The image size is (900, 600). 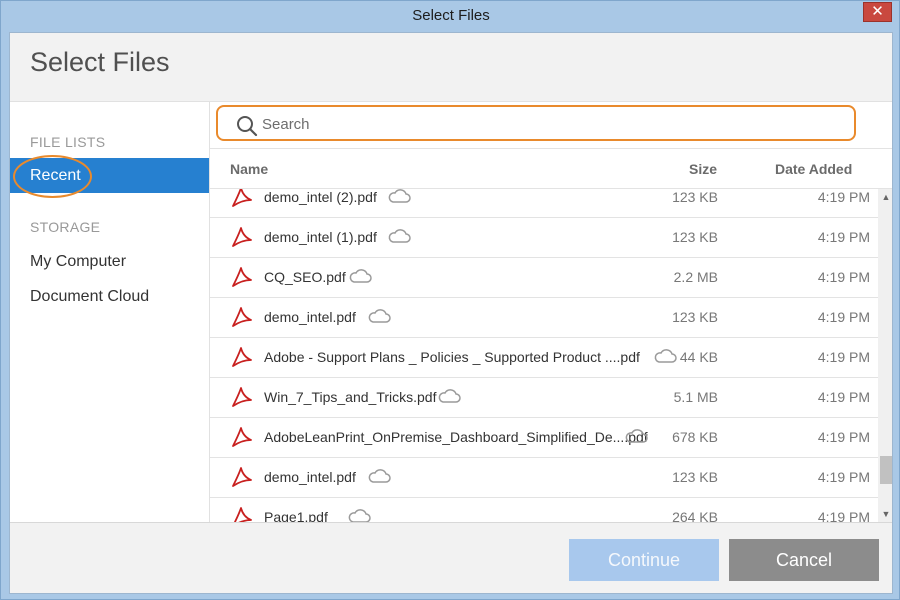 I want to click on sidebar-item-recent: Recent, so click(x=109, y=175).